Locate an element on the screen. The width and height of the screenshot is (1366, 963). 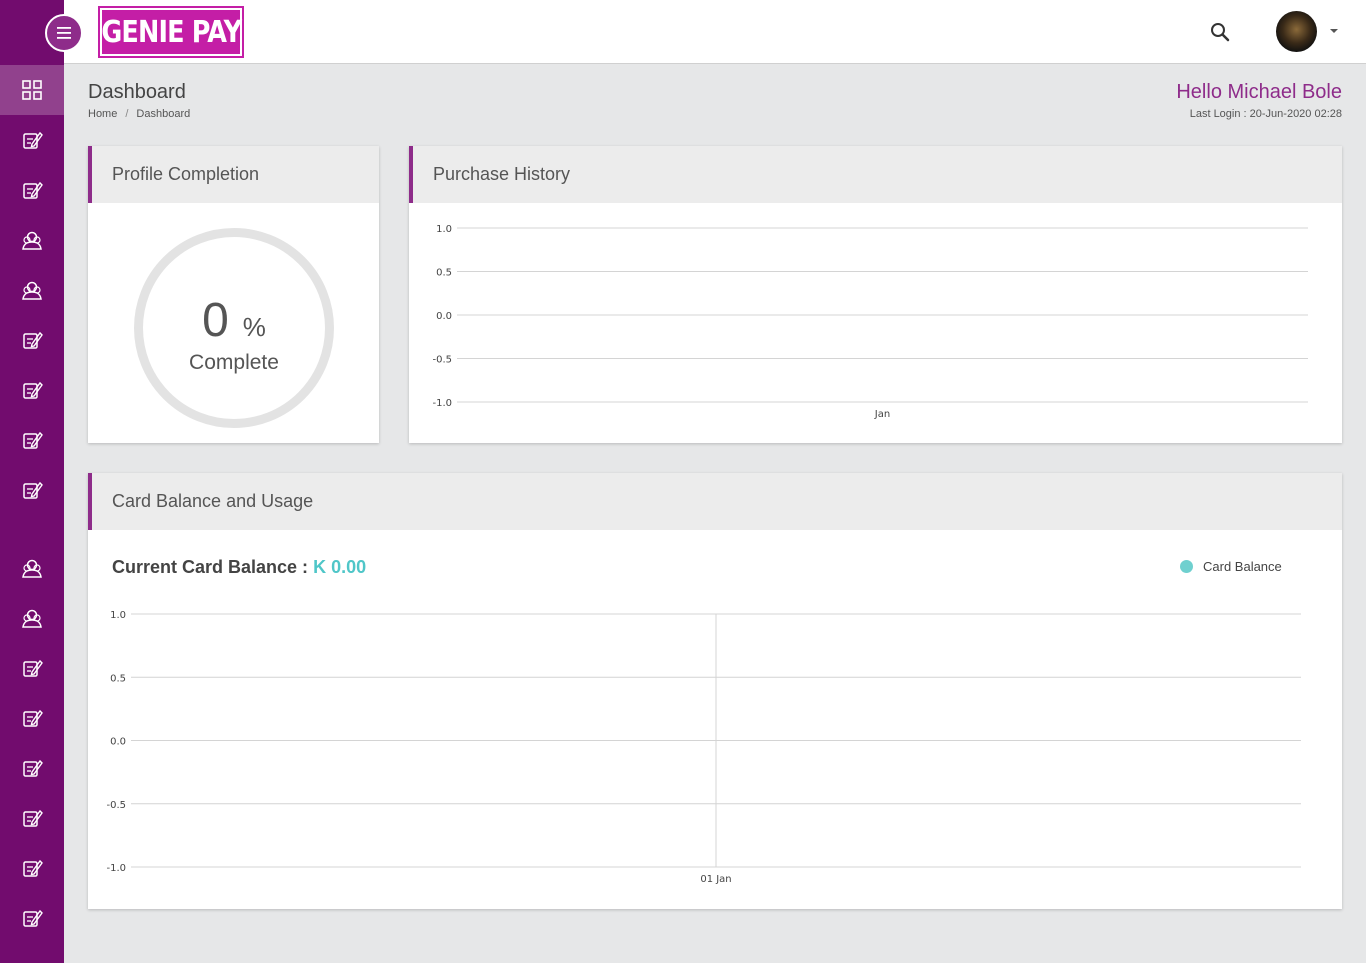
profile-percent-symbol: % is located at coordinates (254, 327).